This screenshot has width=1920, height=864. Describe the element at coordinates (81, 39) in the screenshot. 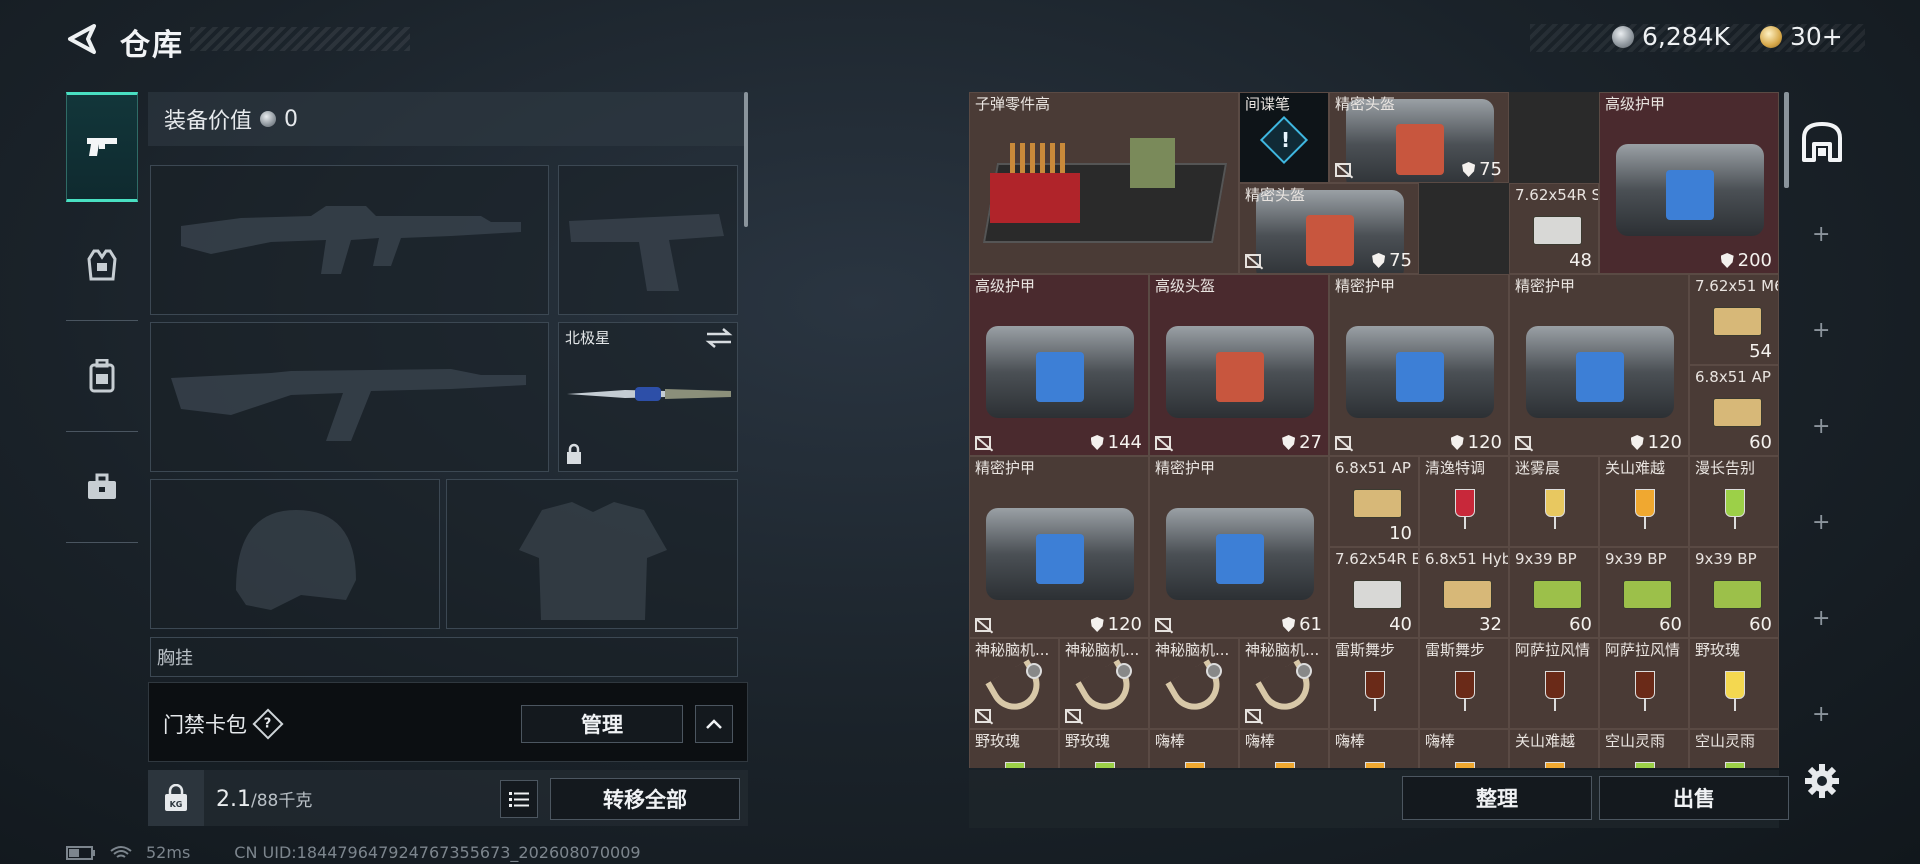

I see `back-arrow-icon` at that location.